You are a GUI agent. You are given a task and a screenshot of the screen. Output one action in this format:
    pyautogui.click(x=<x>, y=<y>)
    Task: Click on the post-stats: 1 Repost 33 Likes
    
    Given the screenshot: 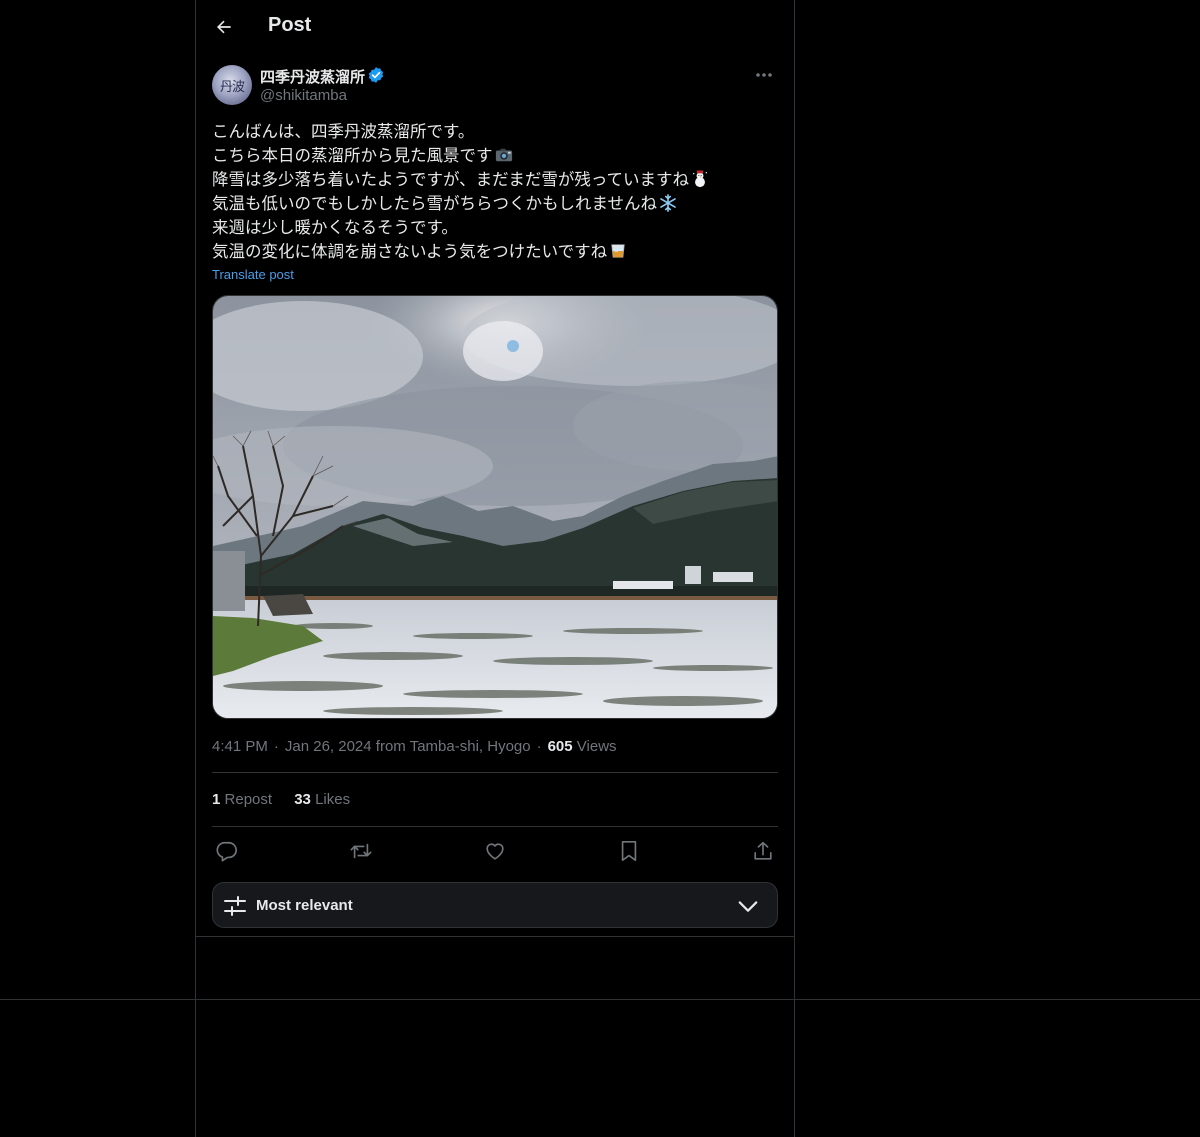 What is the action you would take?
    pyautogui.click(x=281, y=799)
    